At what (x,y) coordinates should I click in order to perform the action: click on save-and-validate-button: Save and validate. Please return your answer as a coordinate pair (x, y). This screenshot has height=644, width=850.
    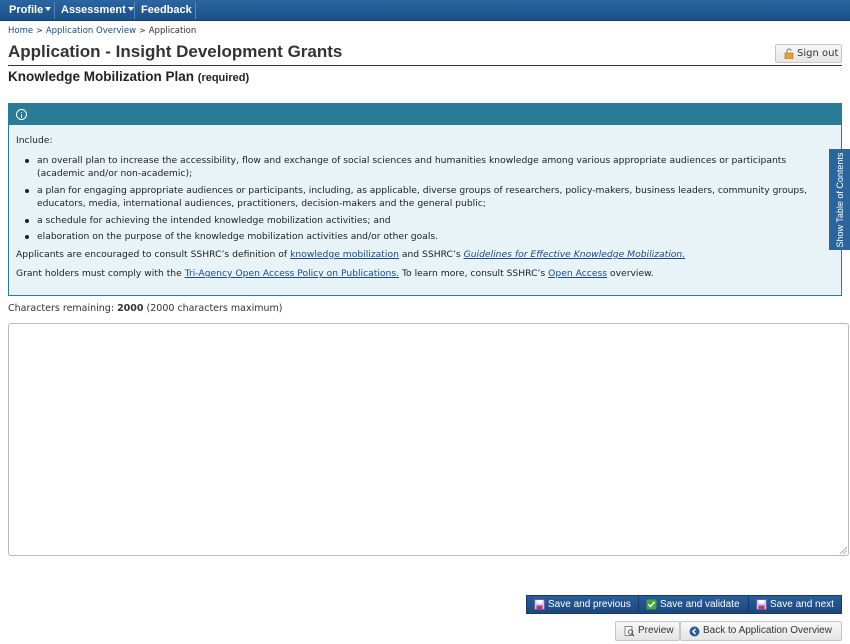
    Looking at the image, I should click on (693, 604).